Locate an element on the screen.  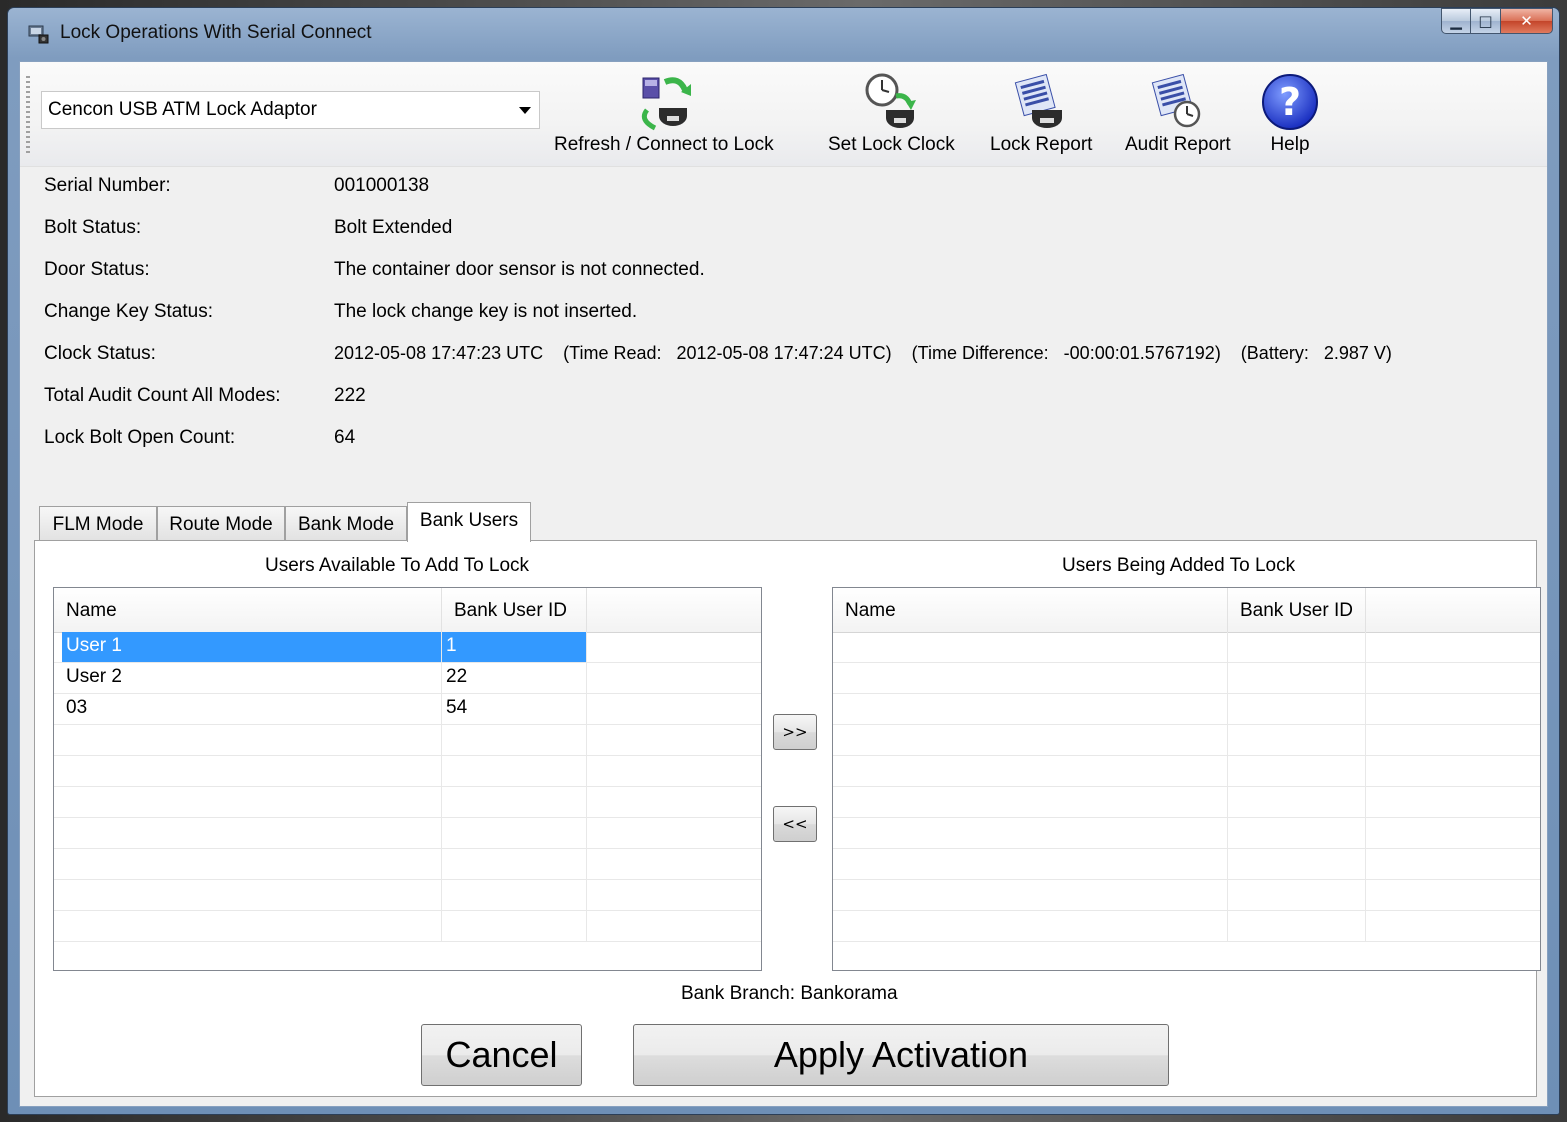
tab-route-mode: Route Mode is located at coordinates (221, 523).